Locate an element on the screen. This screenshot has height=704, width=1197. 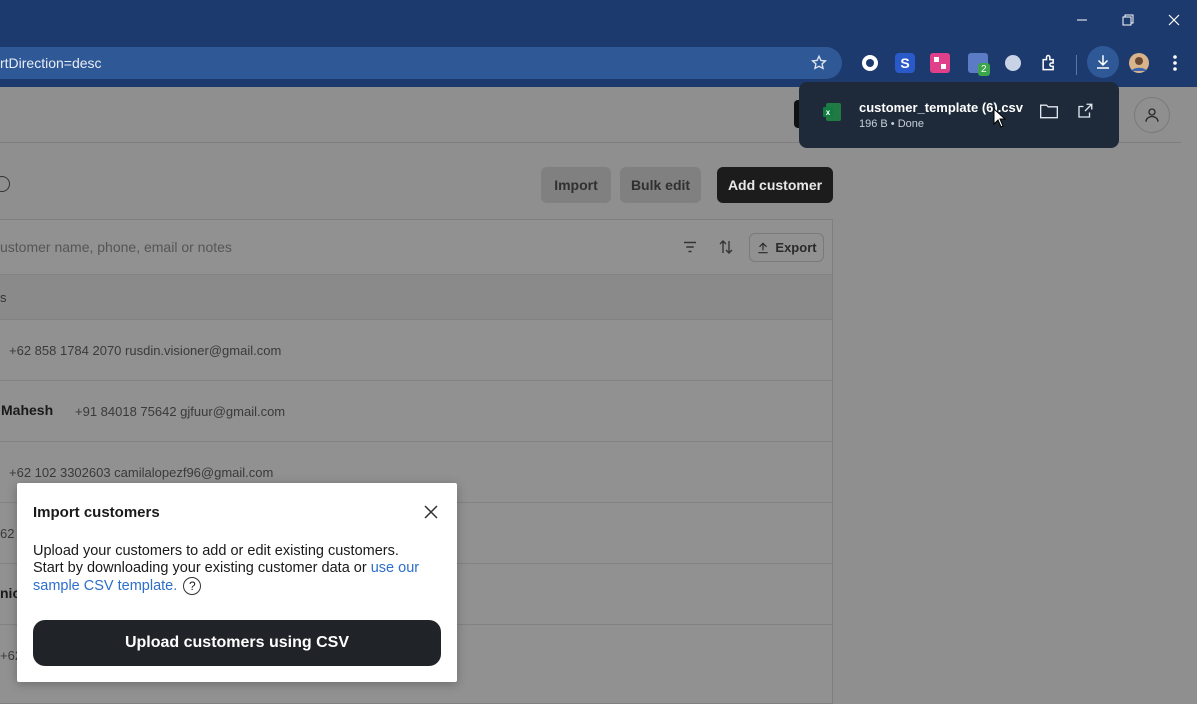
contact-cell: +91 84018 75642 gjfuur@gmail.com is located at coordinates (180, 411).